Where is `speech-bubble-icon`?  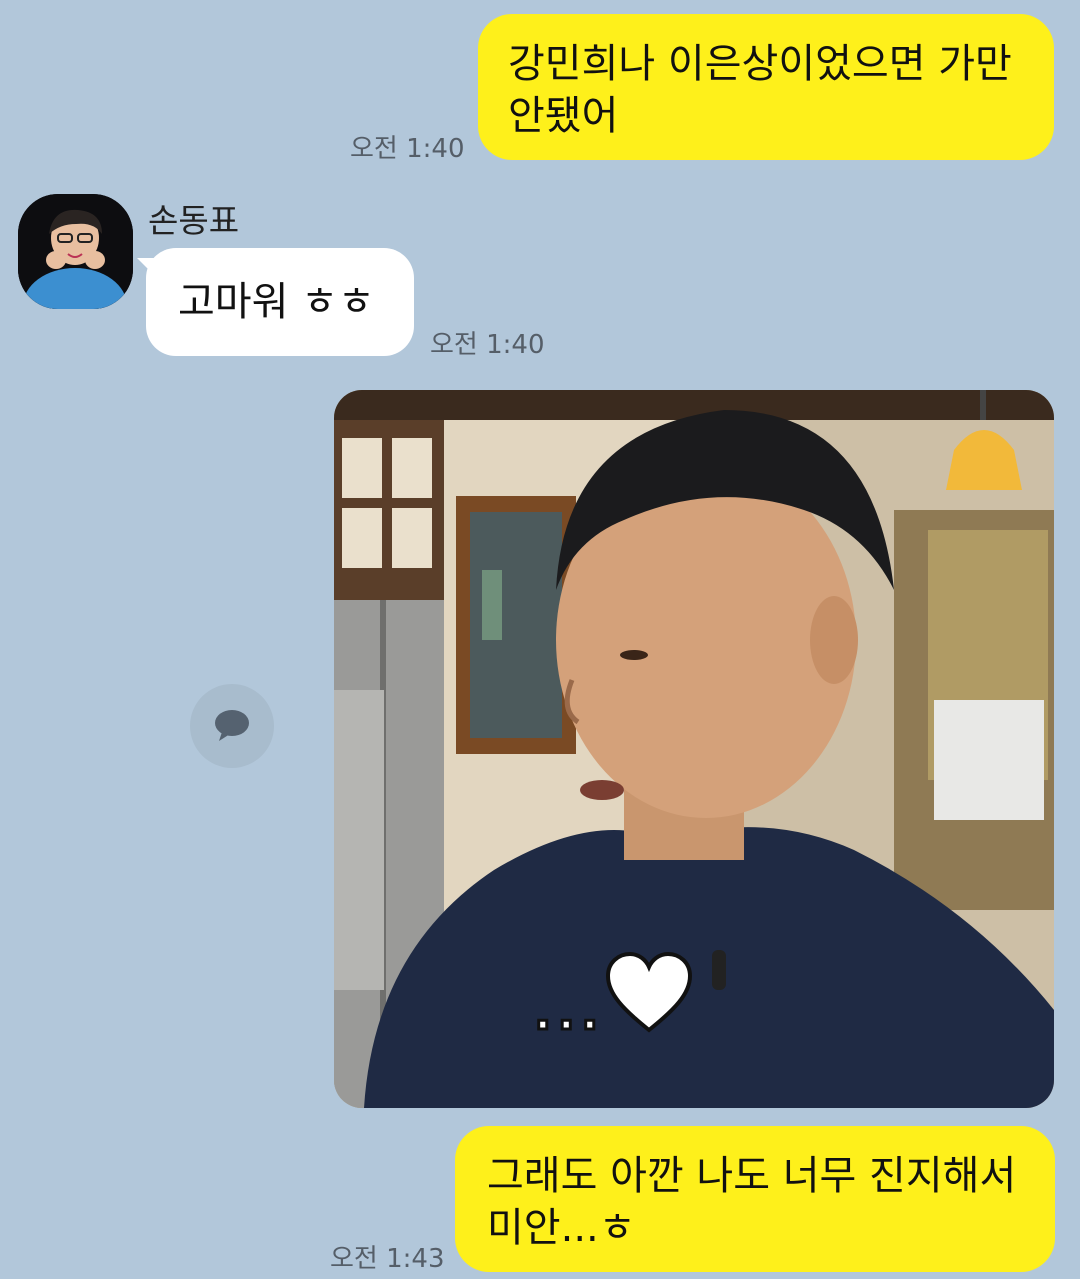 speech-bubble-icon is located at coordinates (232, 725).